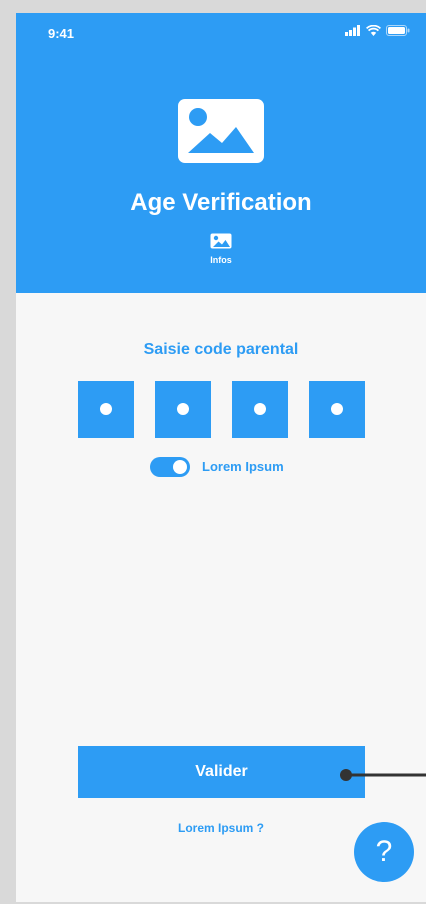  Describe the element at coordinates (398, 30) in the screenshot. I see `battery-icon` at that location.